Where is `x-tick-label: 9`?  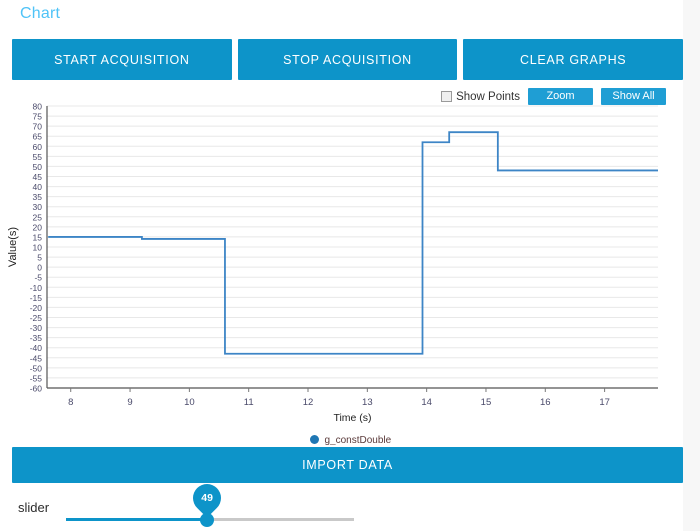 x-tick-label: 9 is located at coordinates (129, 402).